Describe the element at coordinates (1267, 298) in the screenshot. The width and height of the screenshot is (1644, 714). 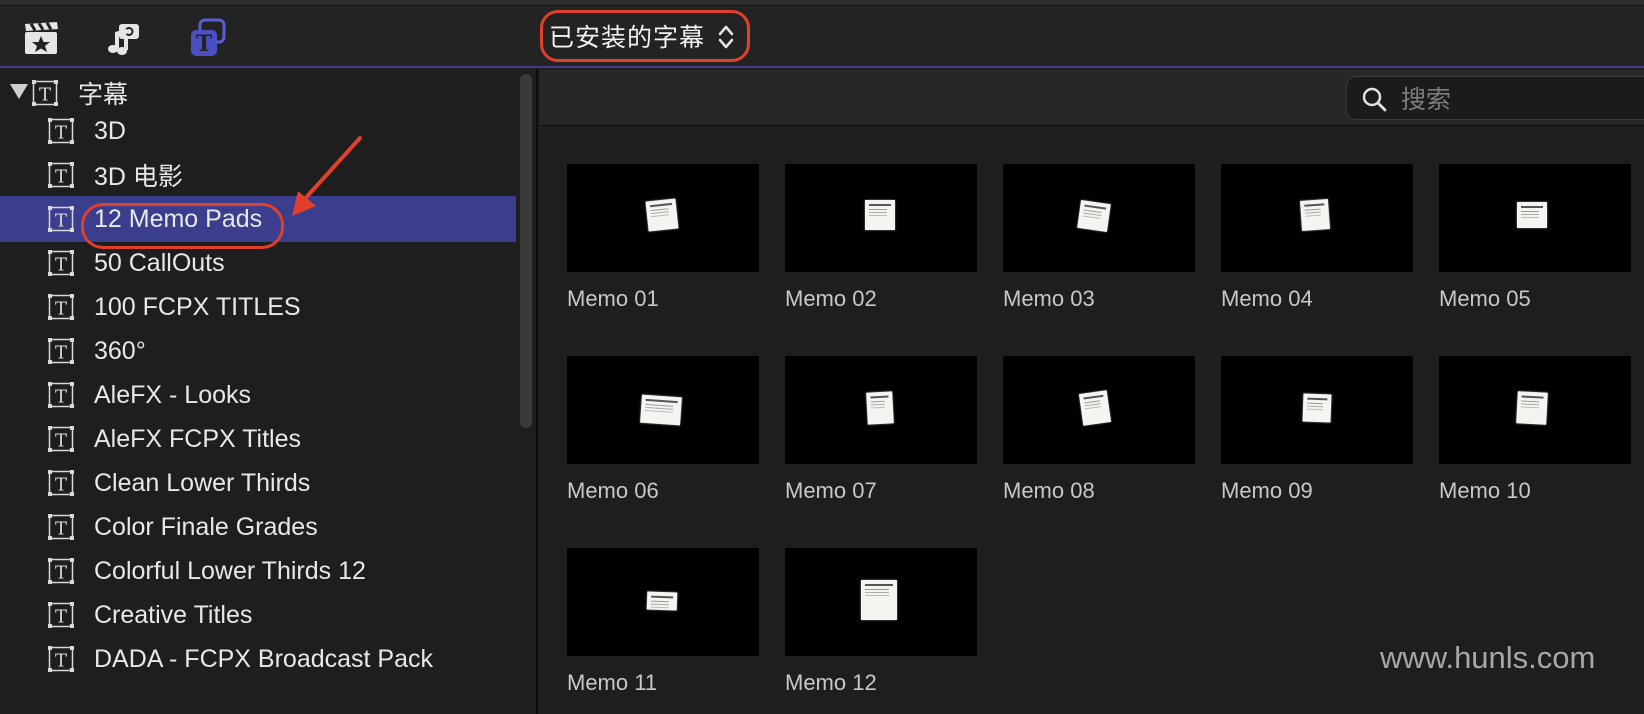
I see `tile-label: Memo 04` at that location.